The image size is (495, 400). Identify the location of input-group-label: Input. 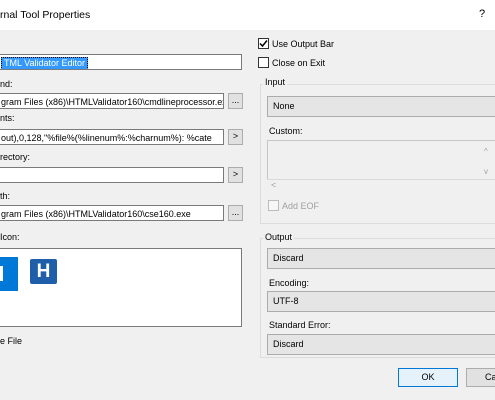
(275, 82).